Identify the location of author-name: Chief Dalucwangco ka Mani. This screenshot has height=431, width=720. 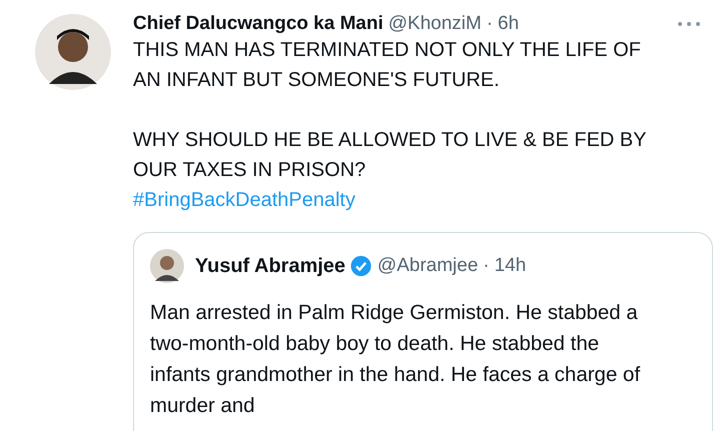
(258, 24).